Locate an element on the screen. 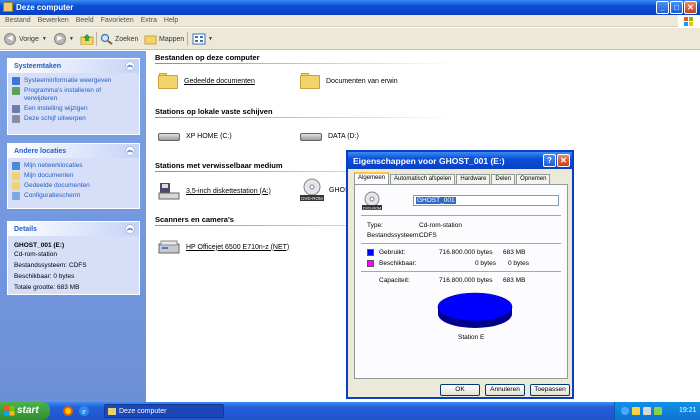 The height and width of the screenshot is (420, 700). details-header: Details ︽ is located at coordinates (73, 229).